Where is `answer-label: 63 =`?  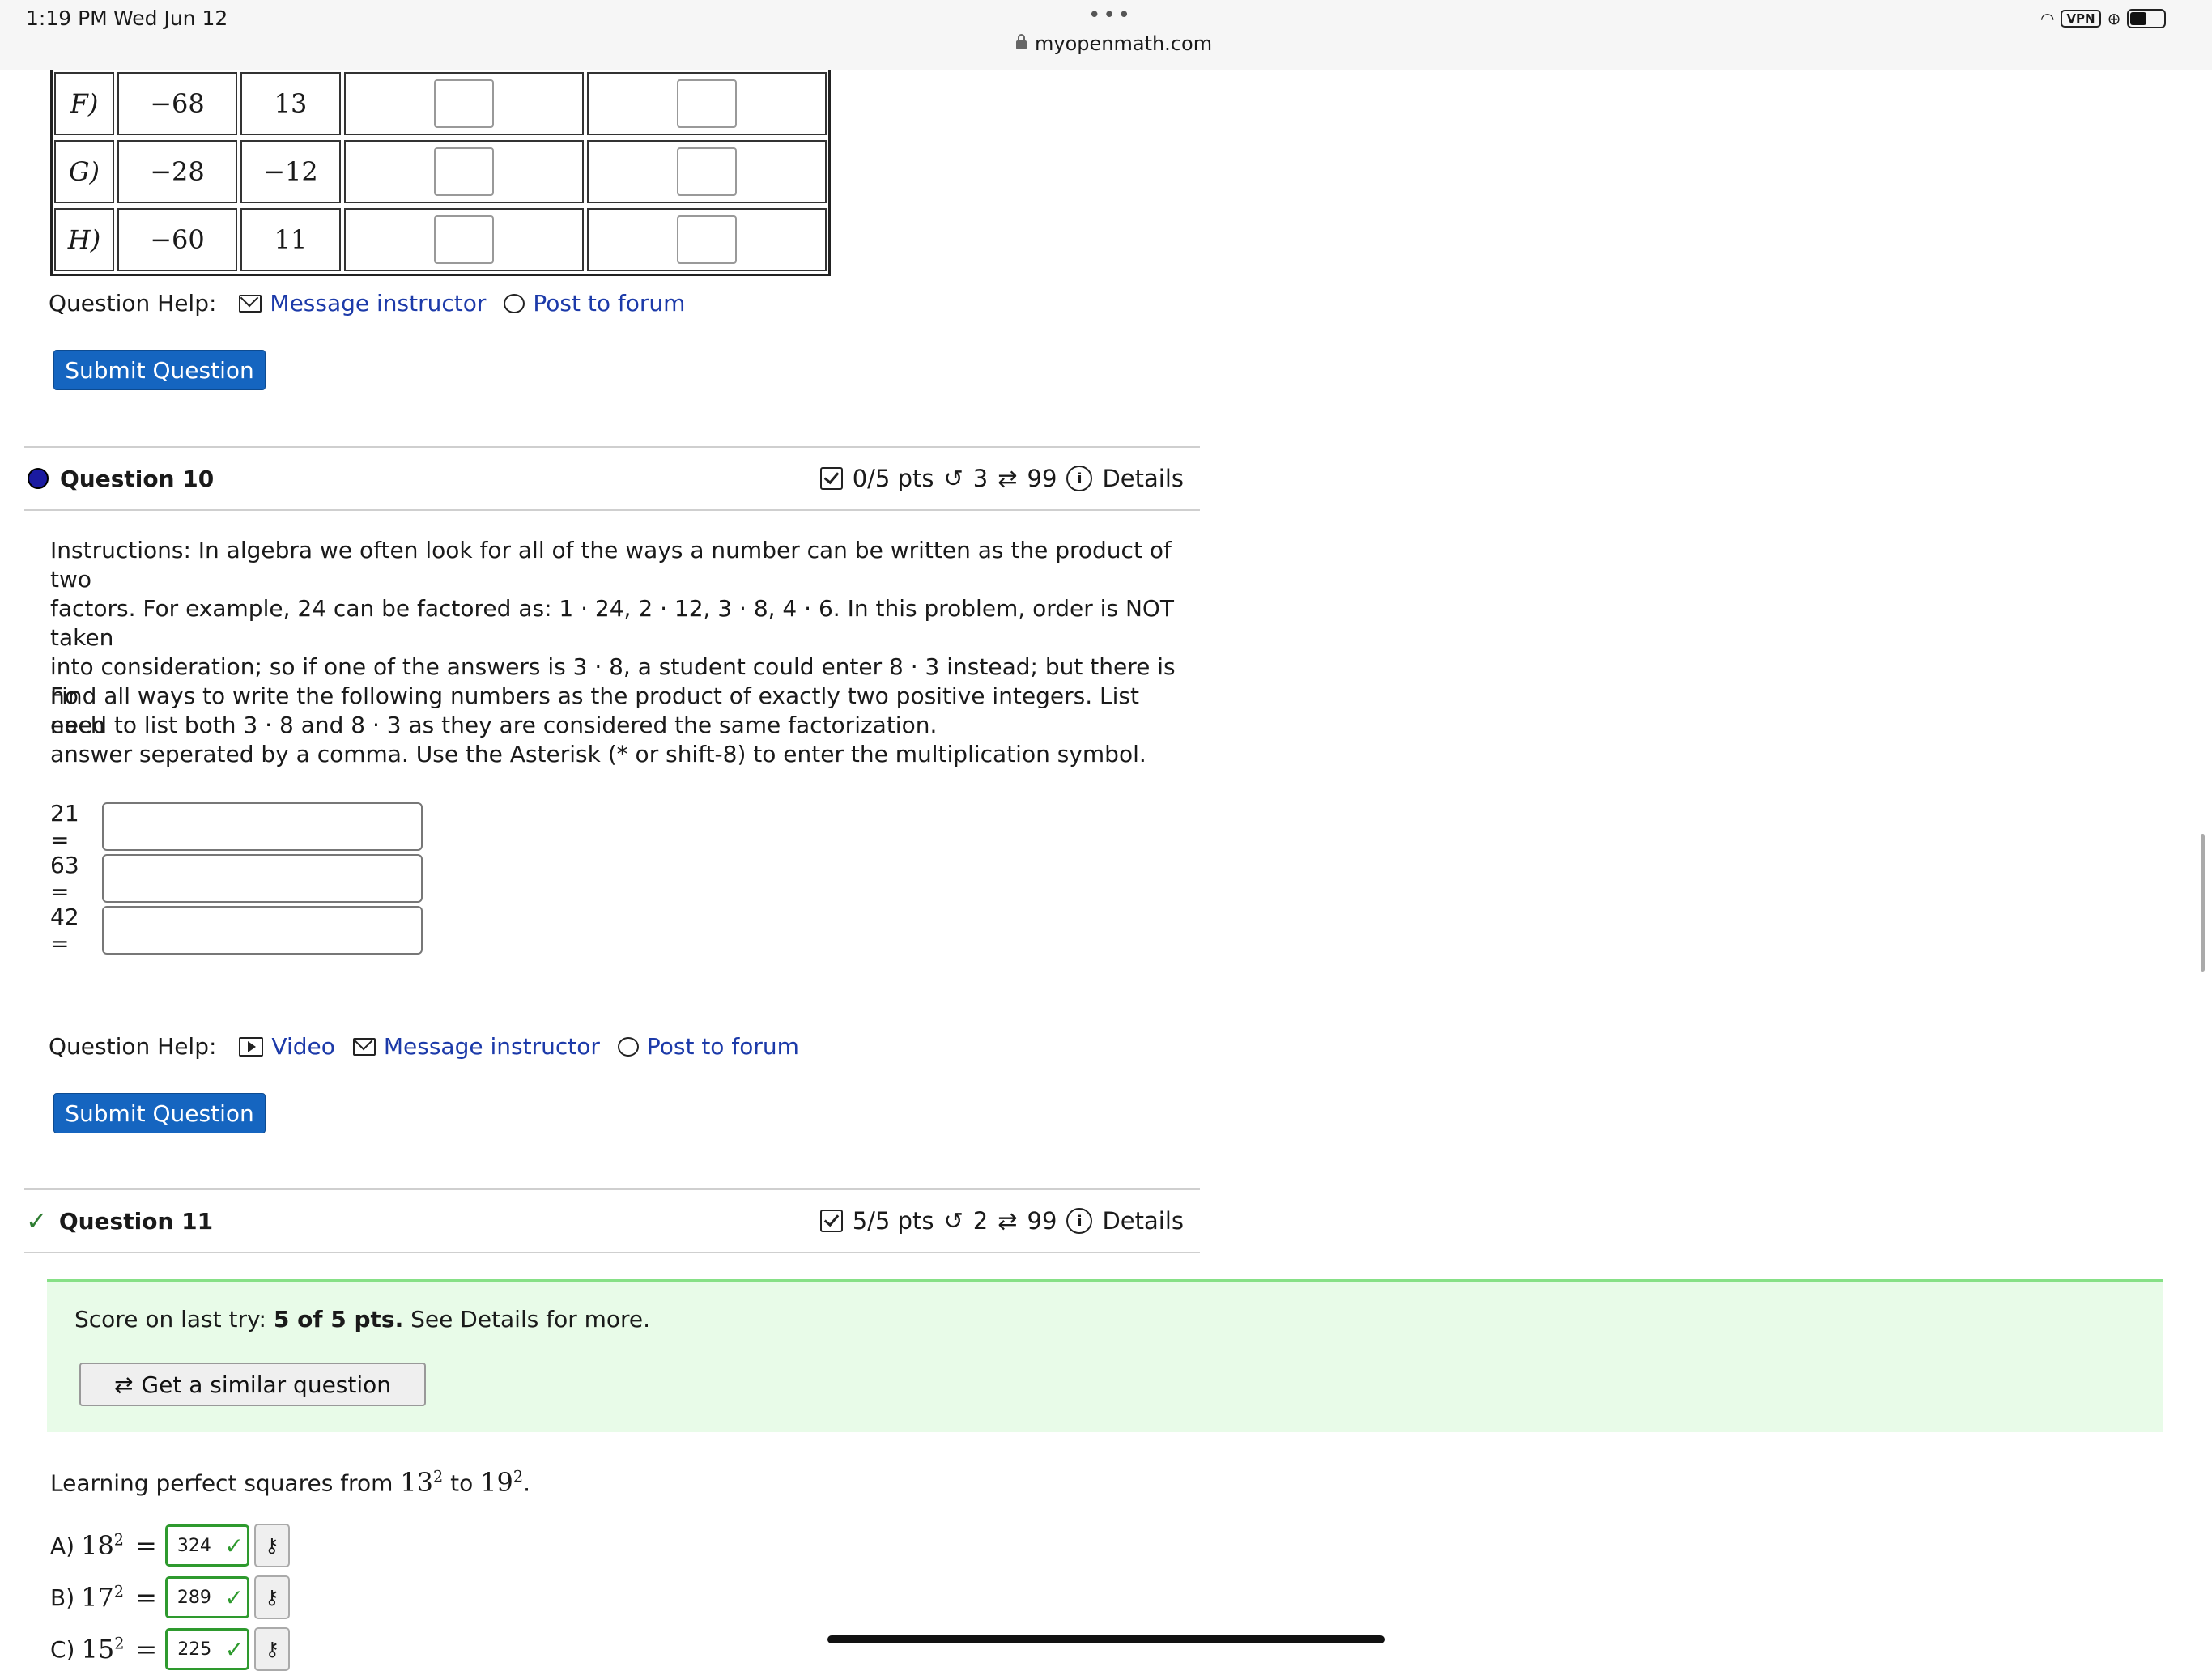 answer-label: 63 = is located at coordinates (64, 878).